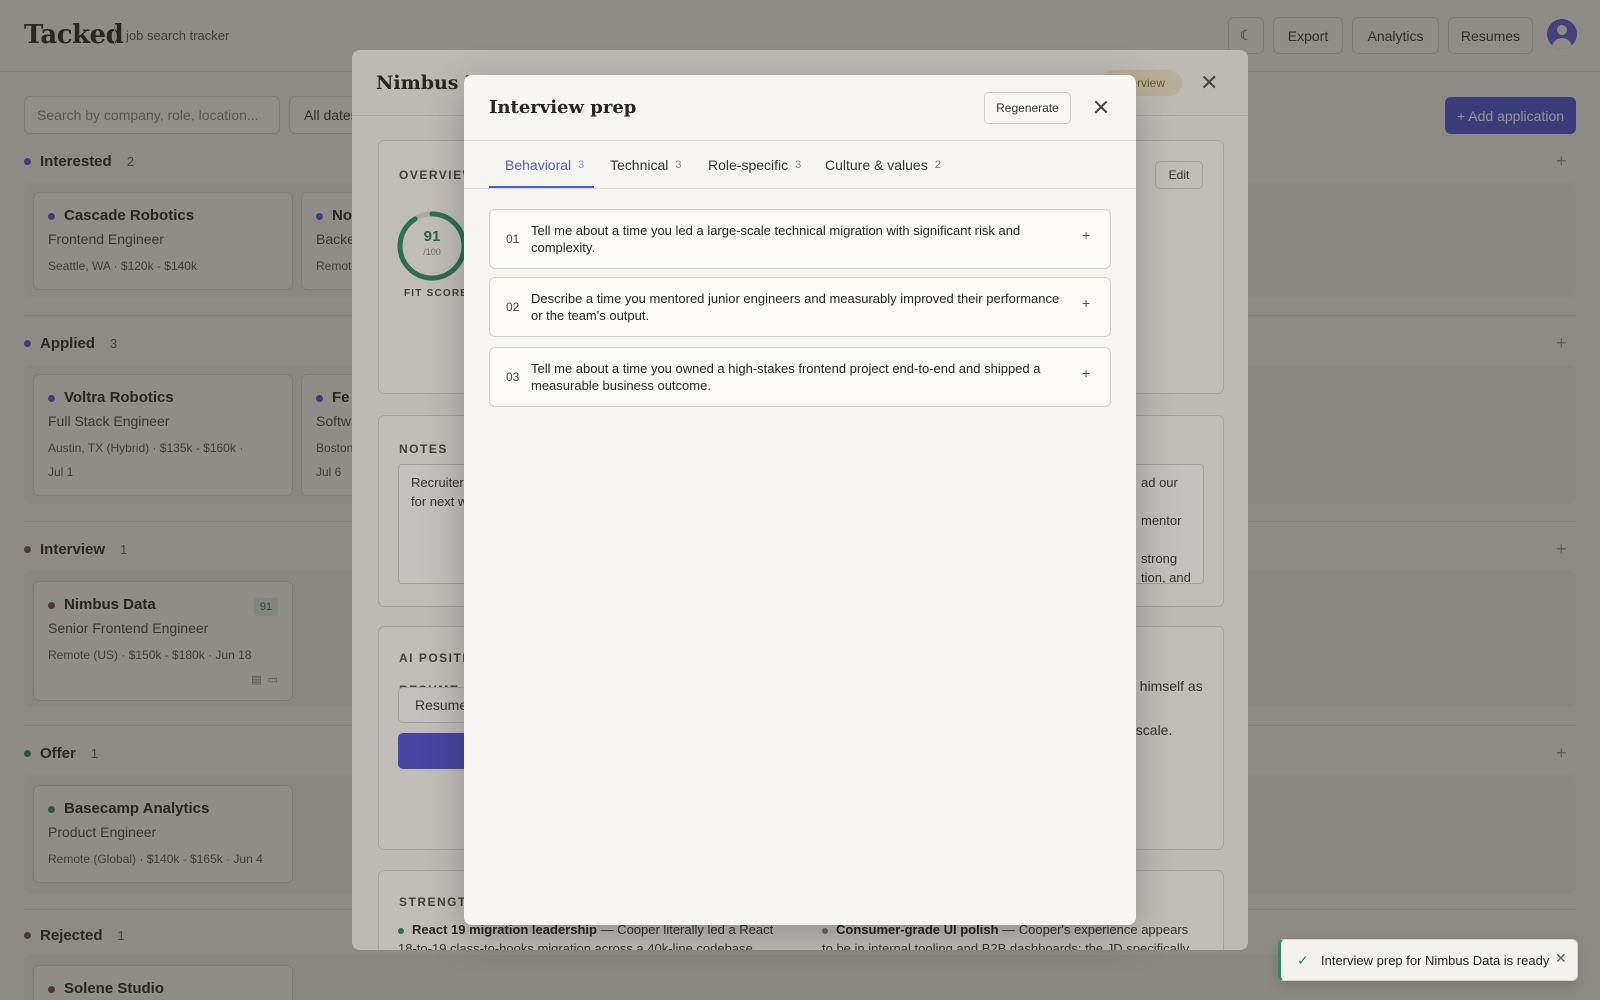 The height and width of the screenshot is (1000, 1600). I want to click on close-icon: ✕, so click(1561, 958).